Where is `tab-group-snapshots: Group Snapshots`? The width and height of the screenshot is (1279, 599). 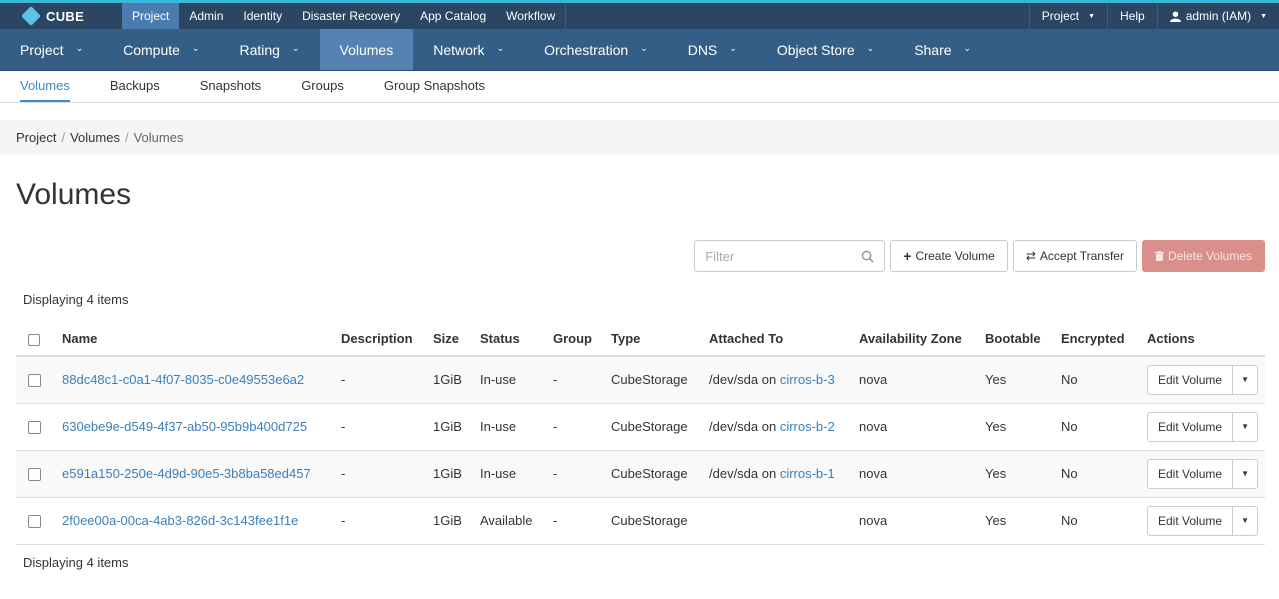 tab-group-snapshots: Group Snapshots is located at coordinates (434, 86).